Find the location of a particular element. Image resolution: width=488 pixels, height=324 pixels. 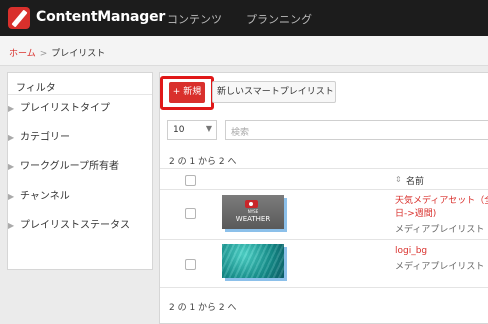

top-bar: ContentManager コンテンツ プランニング is located at coordinates (244, 18).